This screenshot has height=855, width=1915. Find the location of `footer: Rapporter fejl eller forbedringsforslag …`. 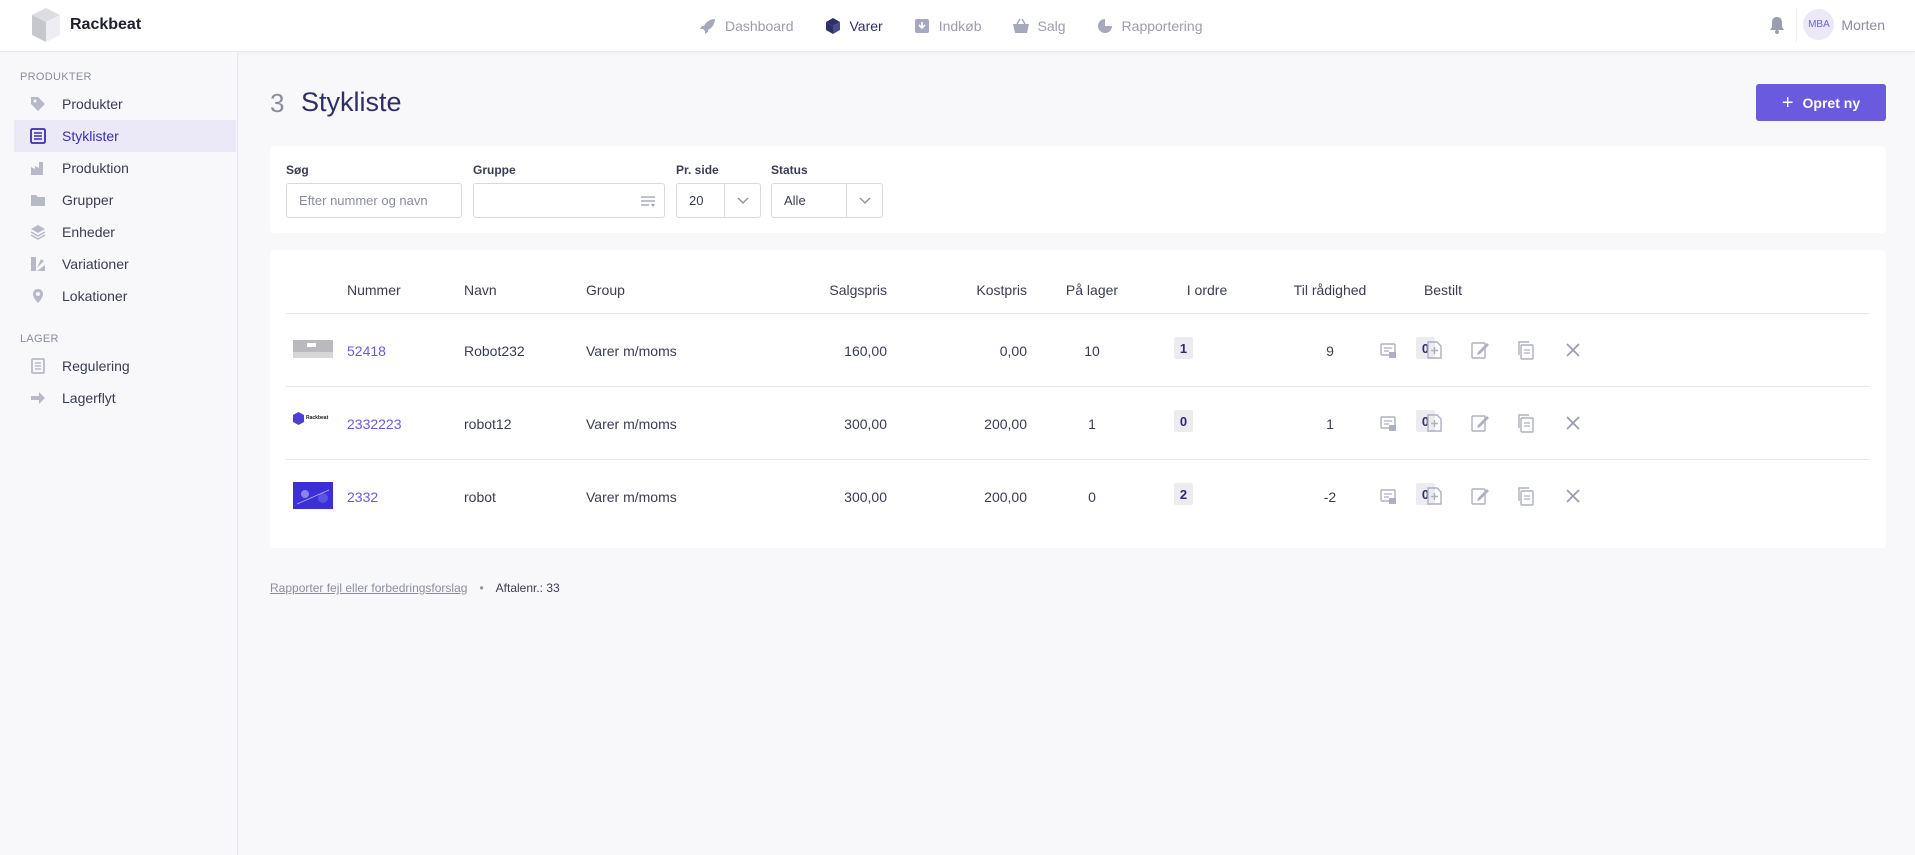

footer: Rapporter fejl eller forbedringsforslag … is located at coordinates (415, 588).